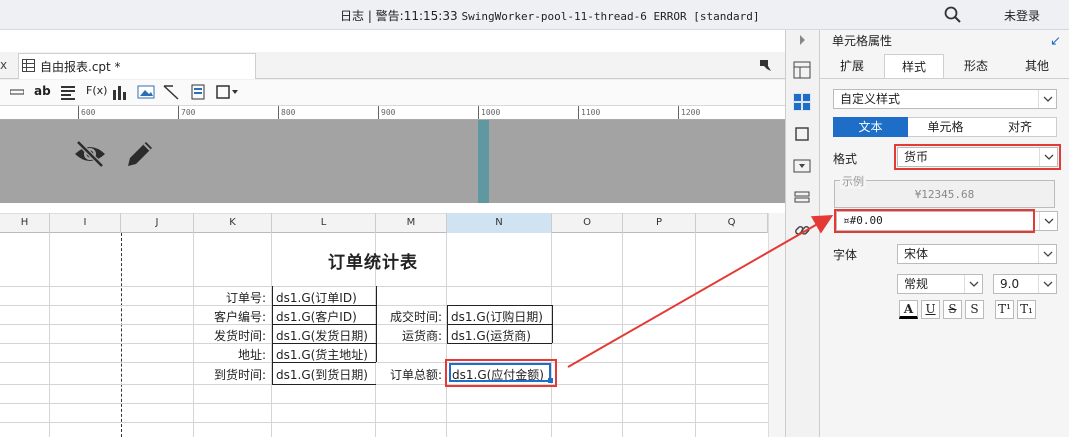  What do you see at coordinates (944, 194) in the screenshot?
I see `sample-value: ¥12345.68` at bounding box center [944, 194].